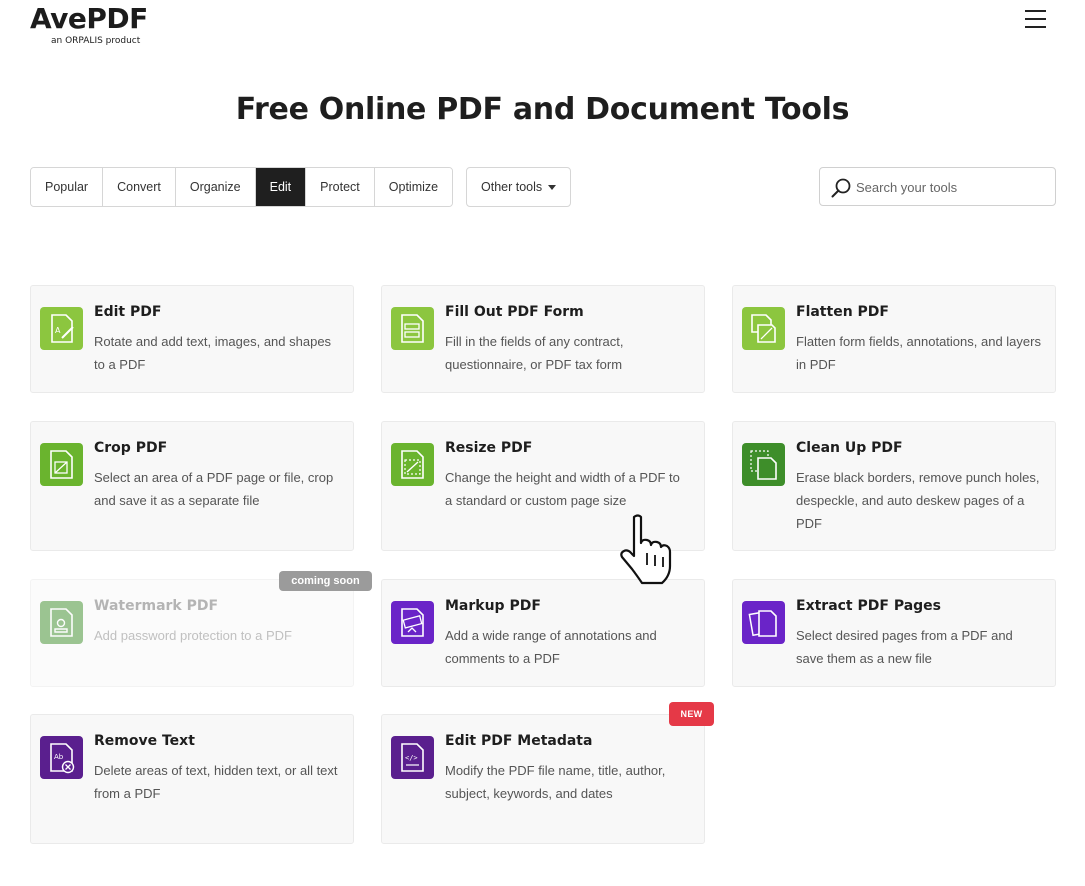 Image resolution: width=1085 pixels, height=886 pixels. What do you see at coordinates (542, 109) in the screenshot?
I see `page-title: Free Online PDF and Document Tools` at bounding box center [542, 109].